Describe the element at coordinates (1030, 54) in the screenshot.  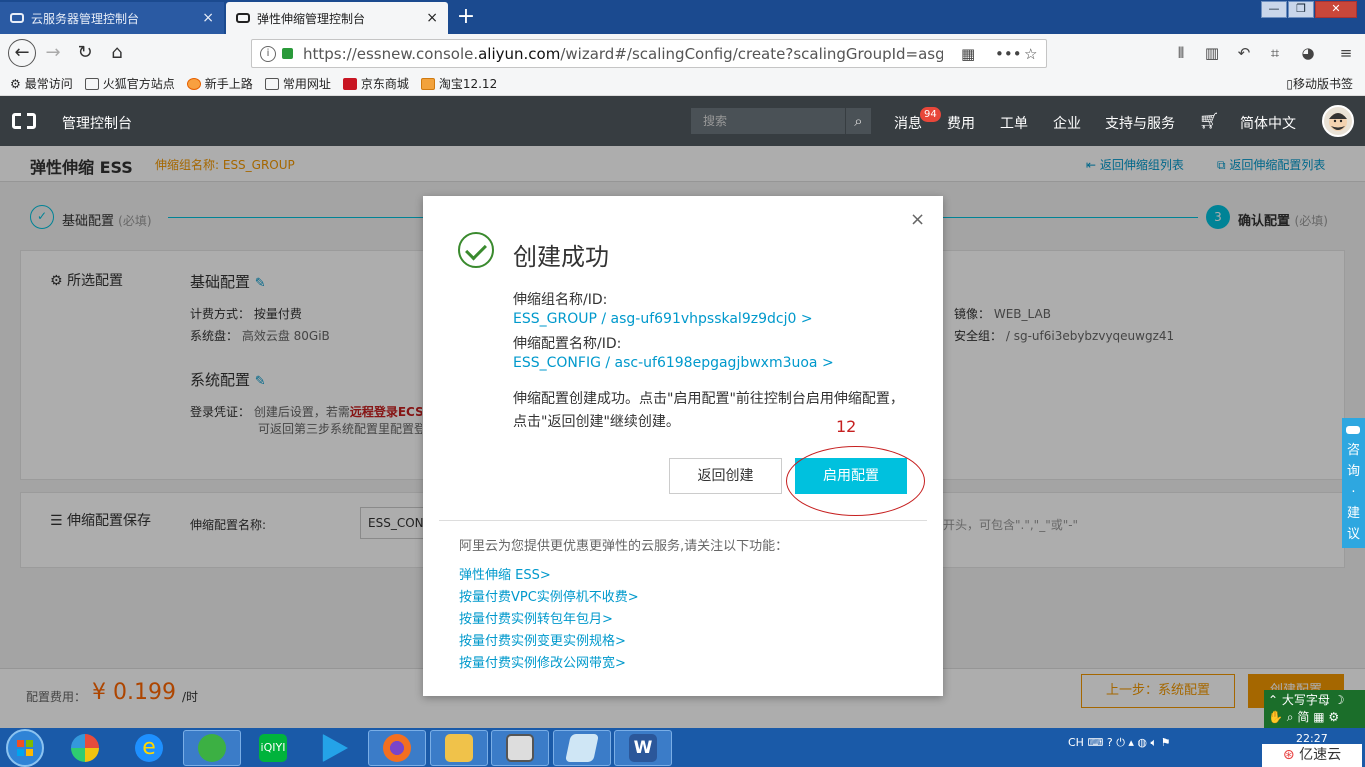
I see `bookmark-star-icon: ☆` at that location.